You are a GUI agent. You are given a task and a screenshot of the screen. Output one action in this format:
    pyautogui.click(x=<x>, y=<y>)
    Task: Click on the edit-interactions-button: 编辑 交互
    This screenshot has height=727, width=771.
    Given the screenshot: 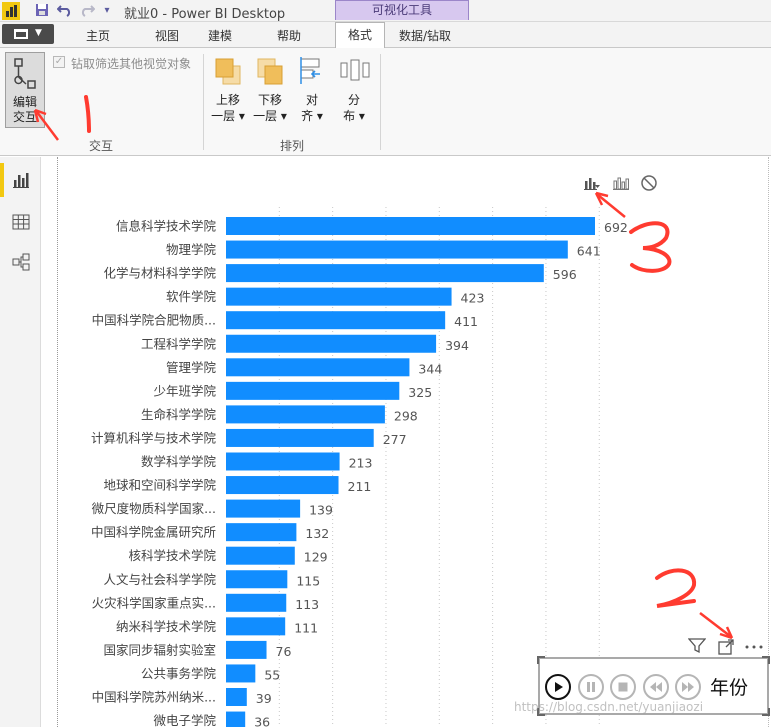 What is the action you would take?
    pyautogui.click(x=25, y=90)
    